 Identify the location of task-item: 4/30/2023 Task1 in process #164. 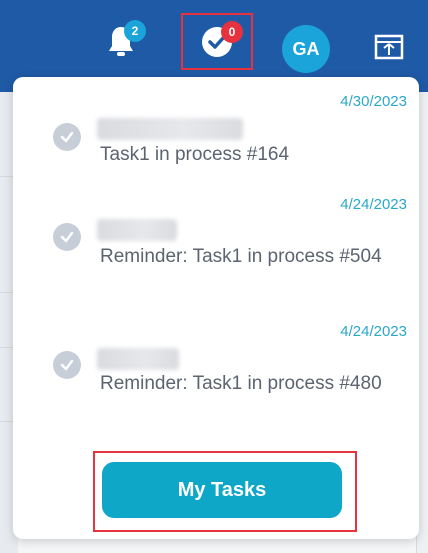
(216, 130).